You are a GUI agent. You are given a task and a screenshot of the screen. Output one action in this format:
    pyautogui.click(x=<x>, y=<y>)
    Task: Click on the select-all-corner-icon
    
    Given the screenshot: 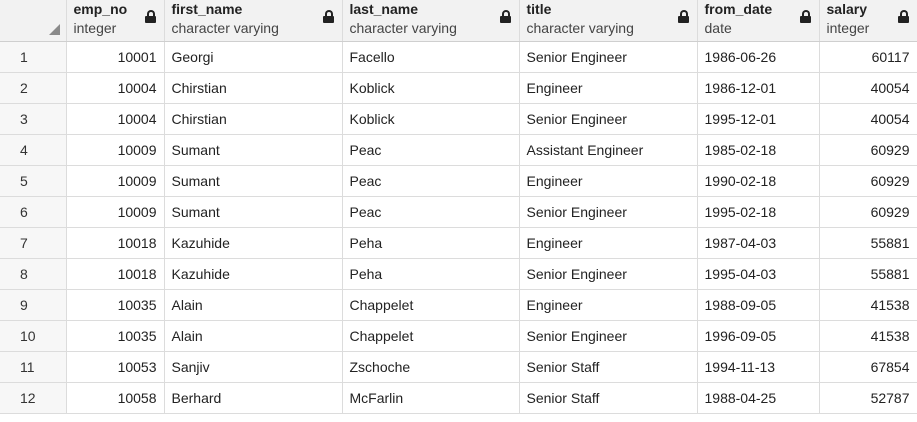 What is the action you would take?
    pyautogui.click(x=54, y=29)
    